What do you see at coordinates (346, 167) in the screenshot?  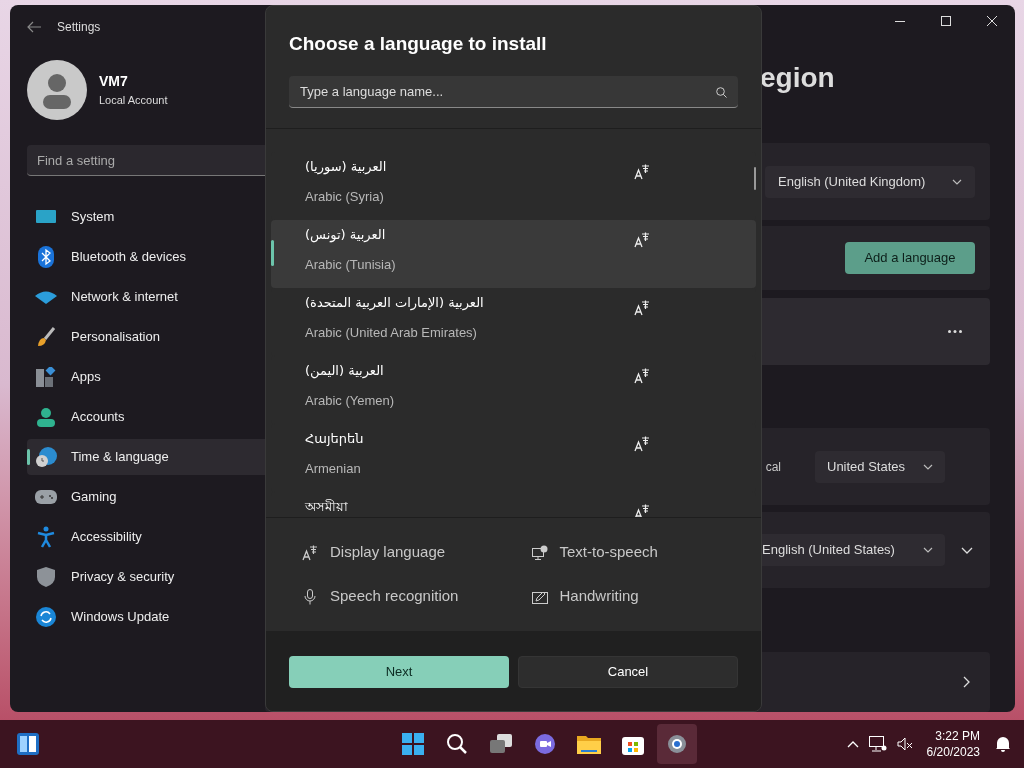 I see `native-language-name: العربية (سوريا)` at bounding box center [346, 167].